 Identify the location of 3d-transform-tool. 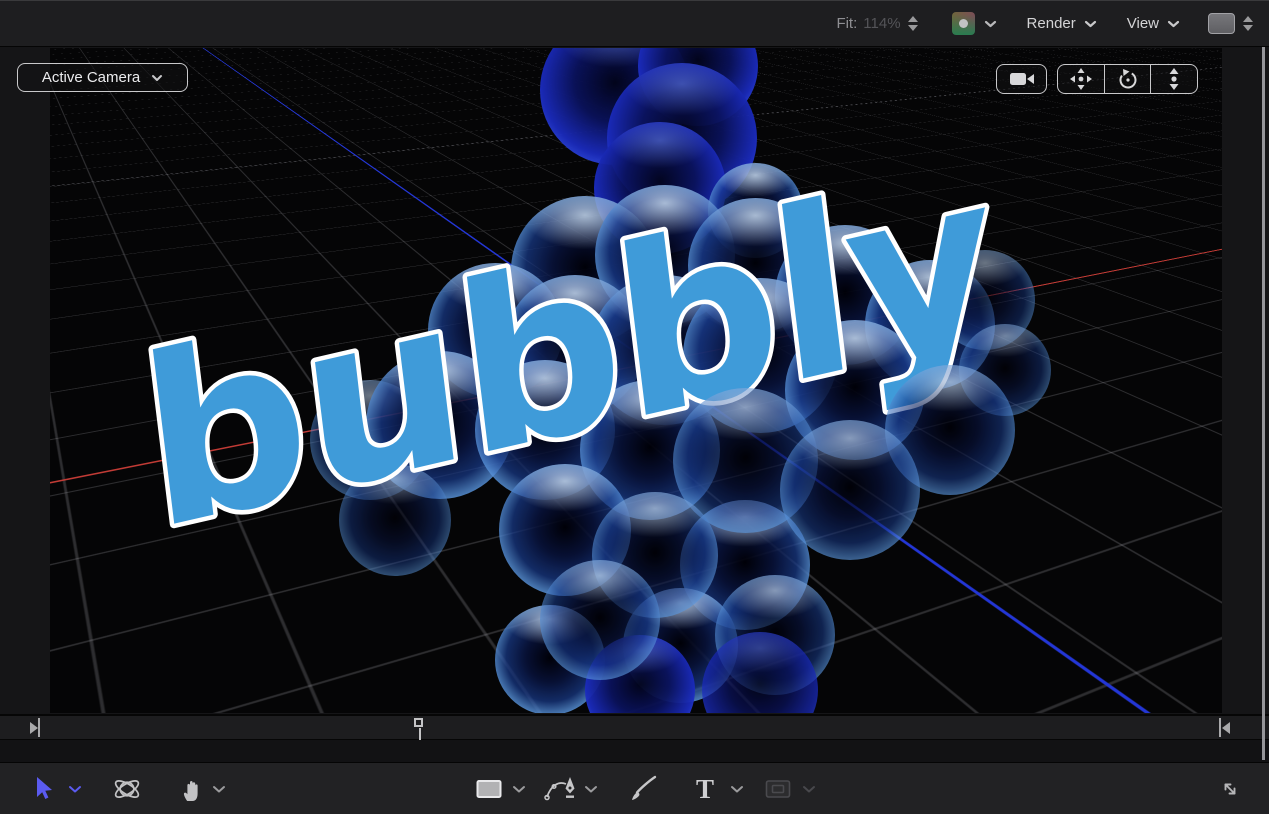
(127, 788).